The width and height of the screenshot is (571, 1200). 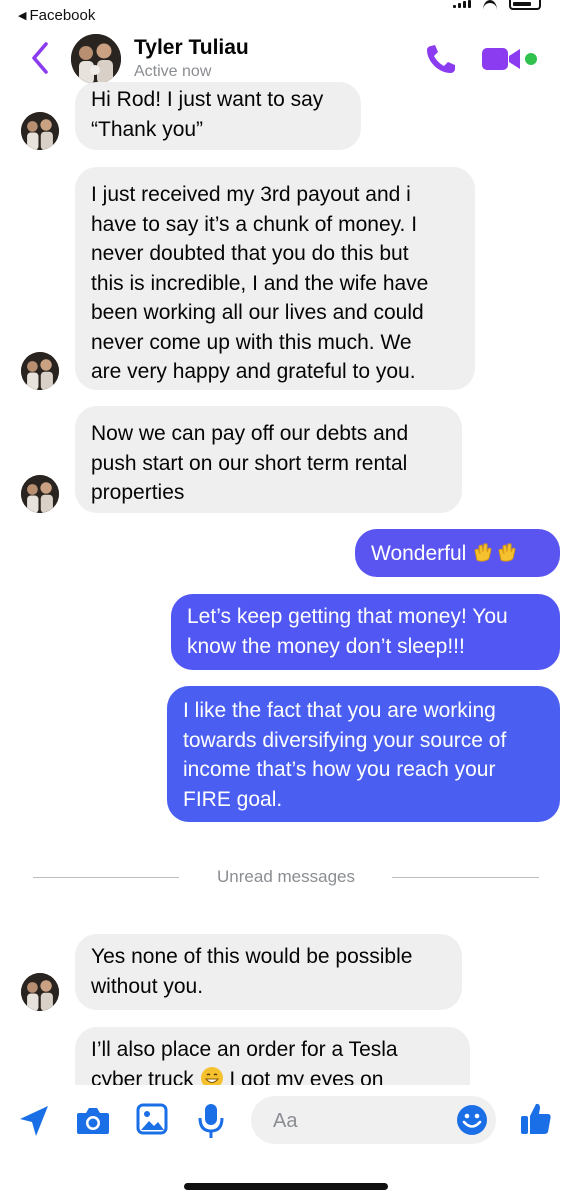 I want to click on message-line: this is incredible, I and the wife have, so click(x=260, y=283).